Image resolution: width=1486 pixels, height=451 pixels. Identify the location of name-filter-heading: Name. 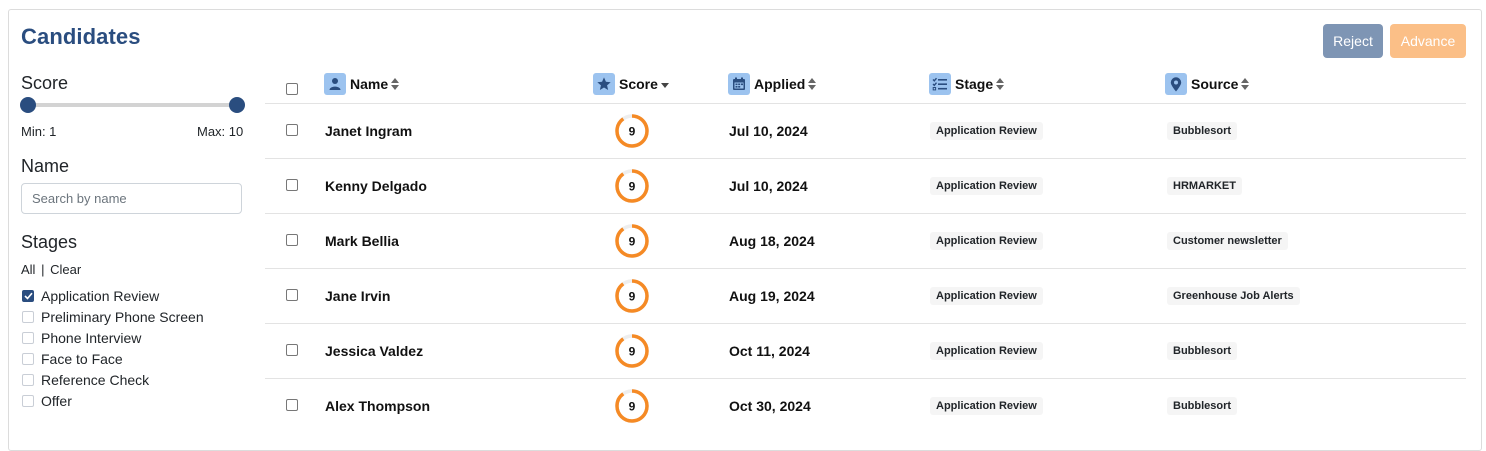
(45, 166).